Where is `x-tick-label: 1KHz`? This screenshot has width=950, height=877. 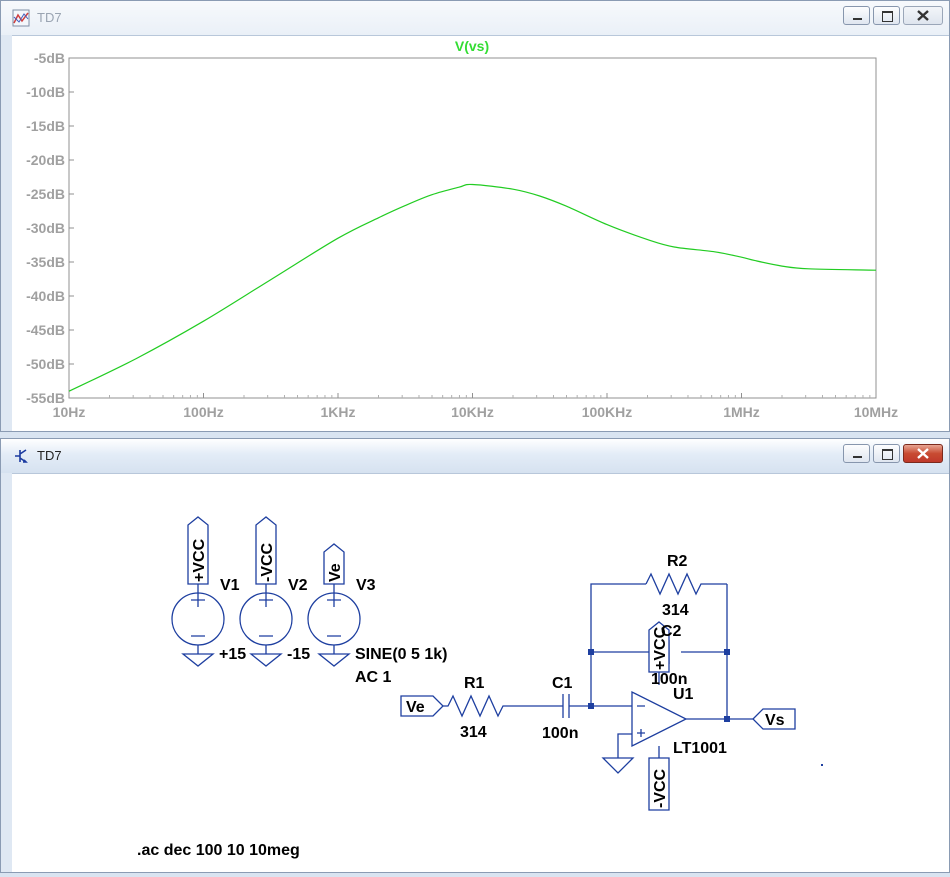 x-tick-label: 1KHz is located at coordinates (337, 412).